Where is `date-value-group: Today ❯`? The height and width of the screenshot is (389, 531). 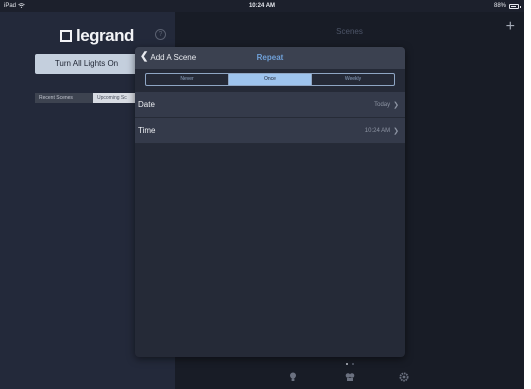 date-value-group: Today ❯ is located at coordinates (386, 105).